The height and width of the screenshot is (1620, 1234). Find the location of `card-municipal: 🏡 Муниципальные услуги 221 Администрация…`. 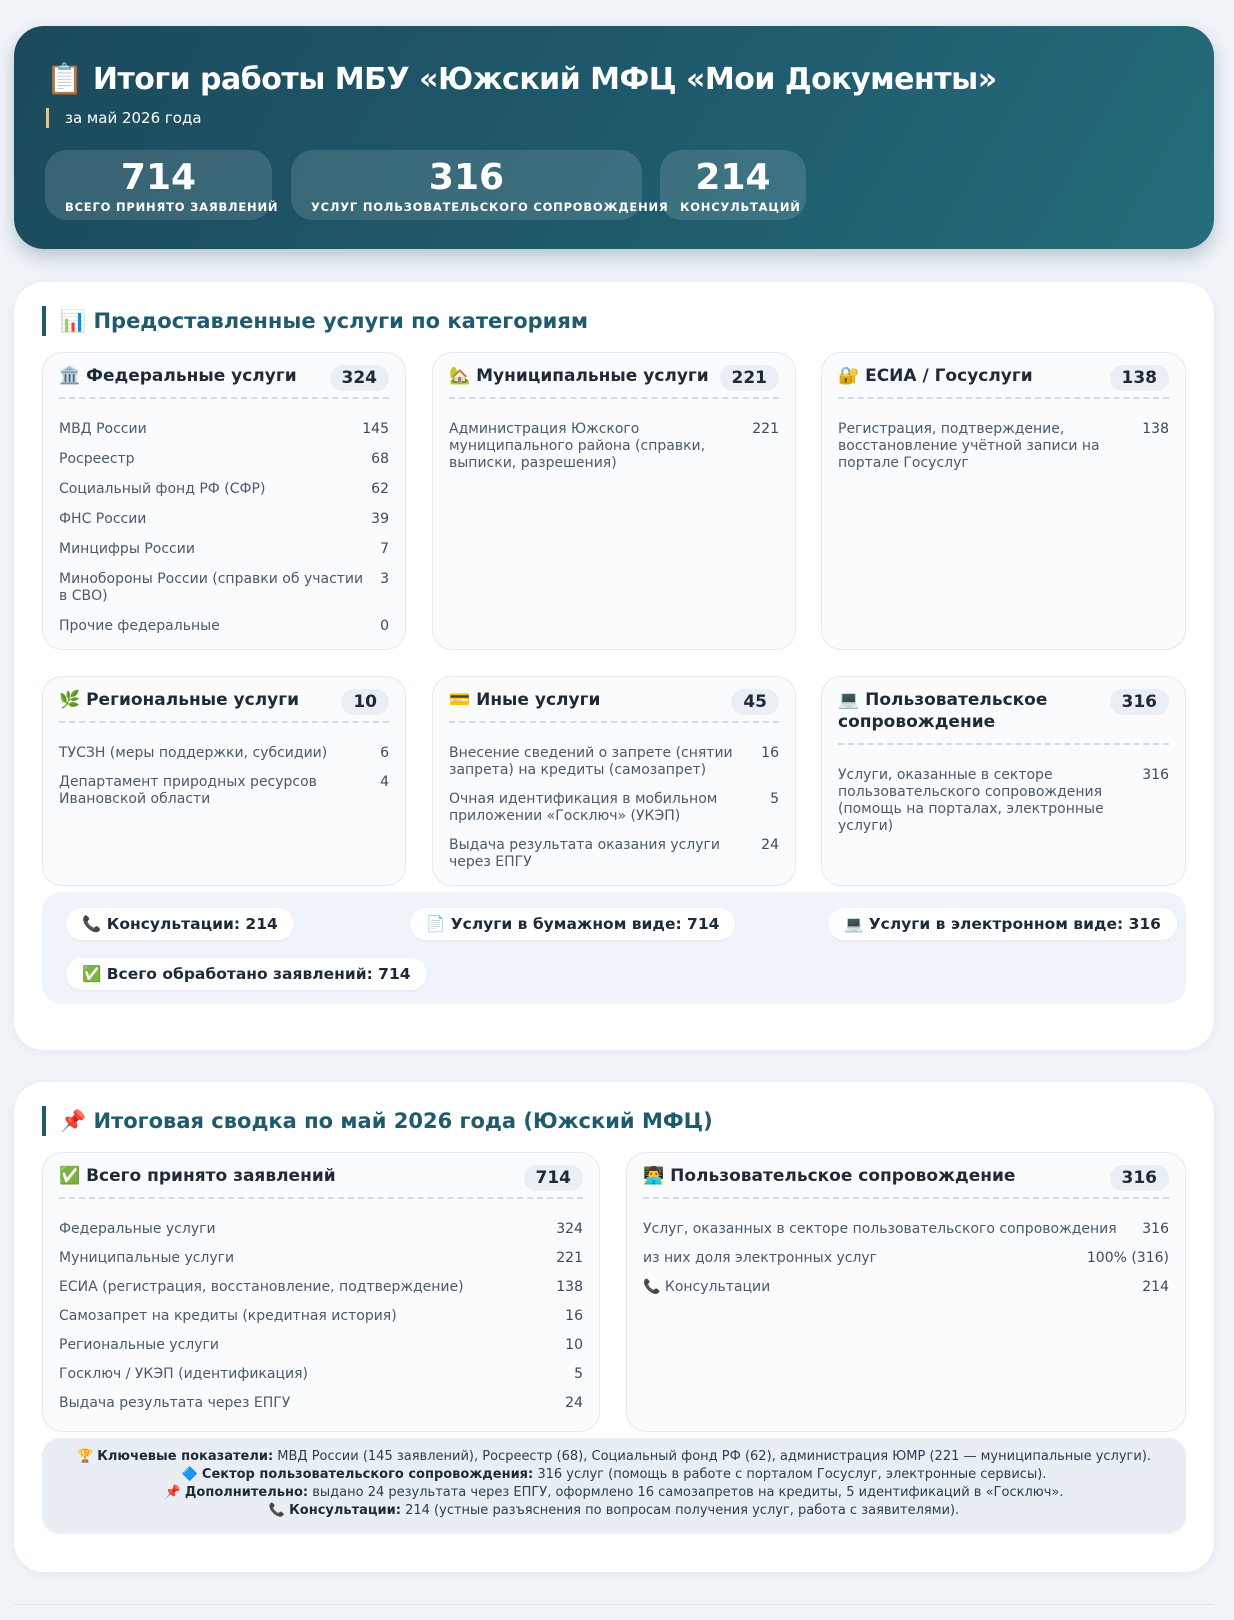

card-municipal: 🏡 Муниципальные услуги 221 Администрация… is located at coordinates (614, 501).